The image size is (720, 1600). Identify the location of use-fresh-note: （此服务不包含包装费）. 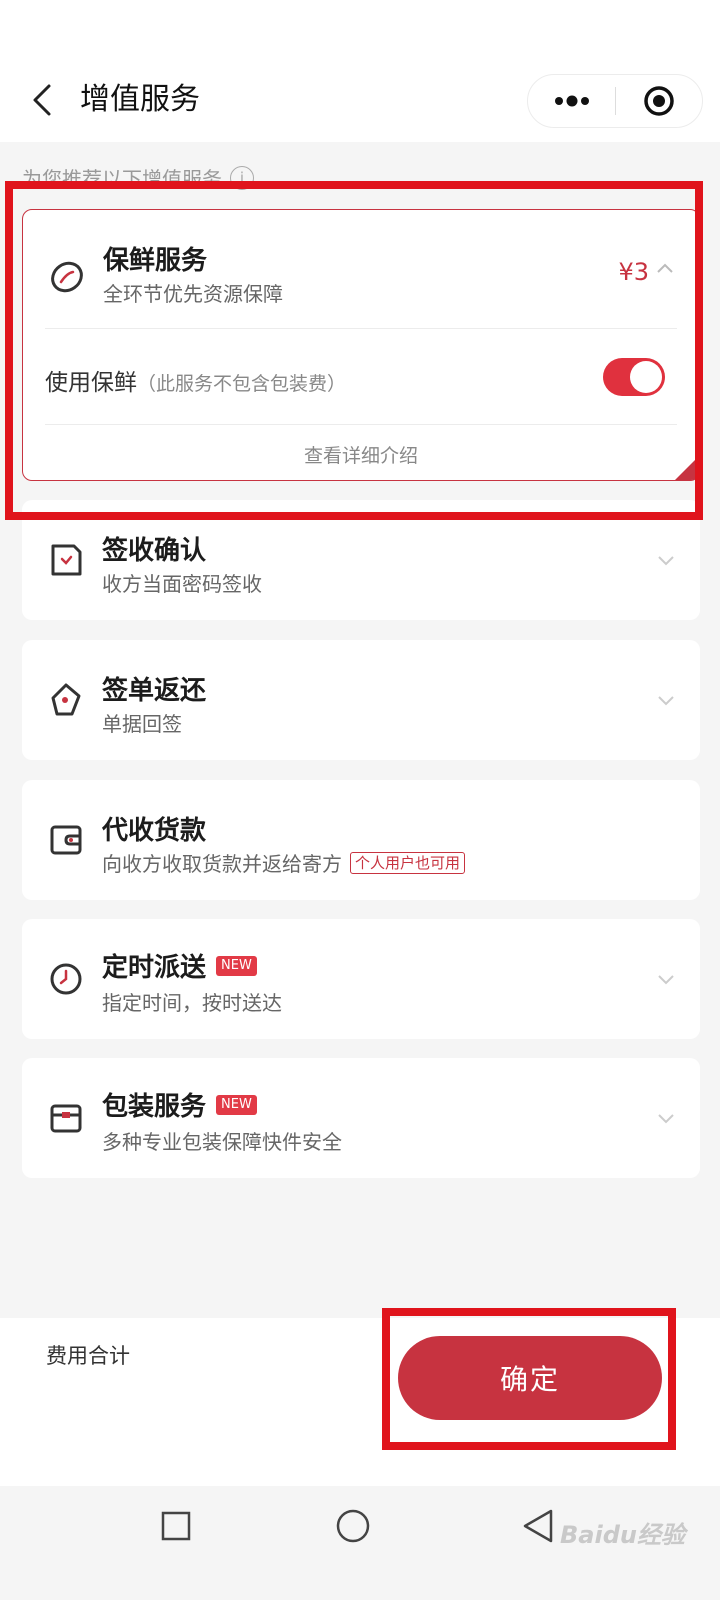
(242, 384).